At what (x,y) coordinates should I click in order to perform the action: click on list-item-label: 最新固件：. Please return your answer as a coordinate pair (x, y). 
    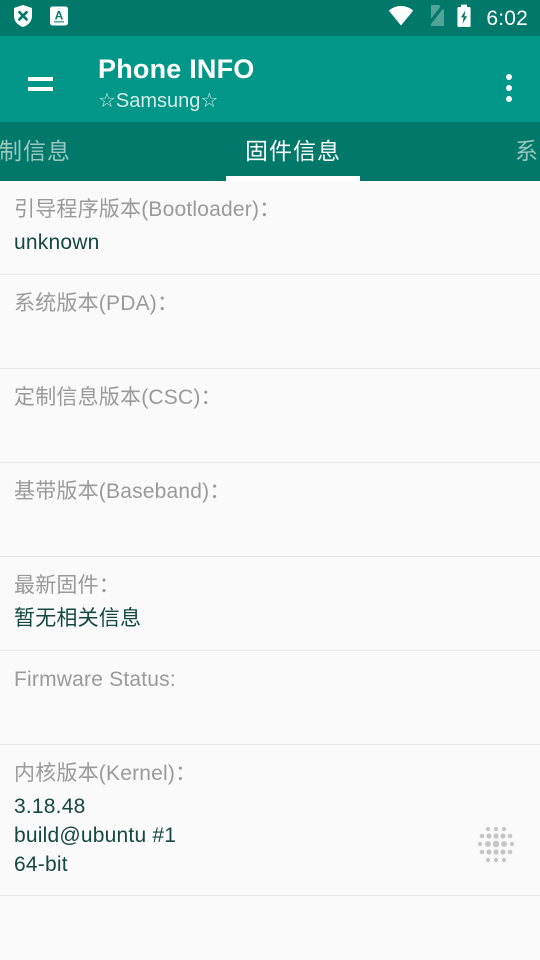
    Looking at the image, I should click on (67, 585).